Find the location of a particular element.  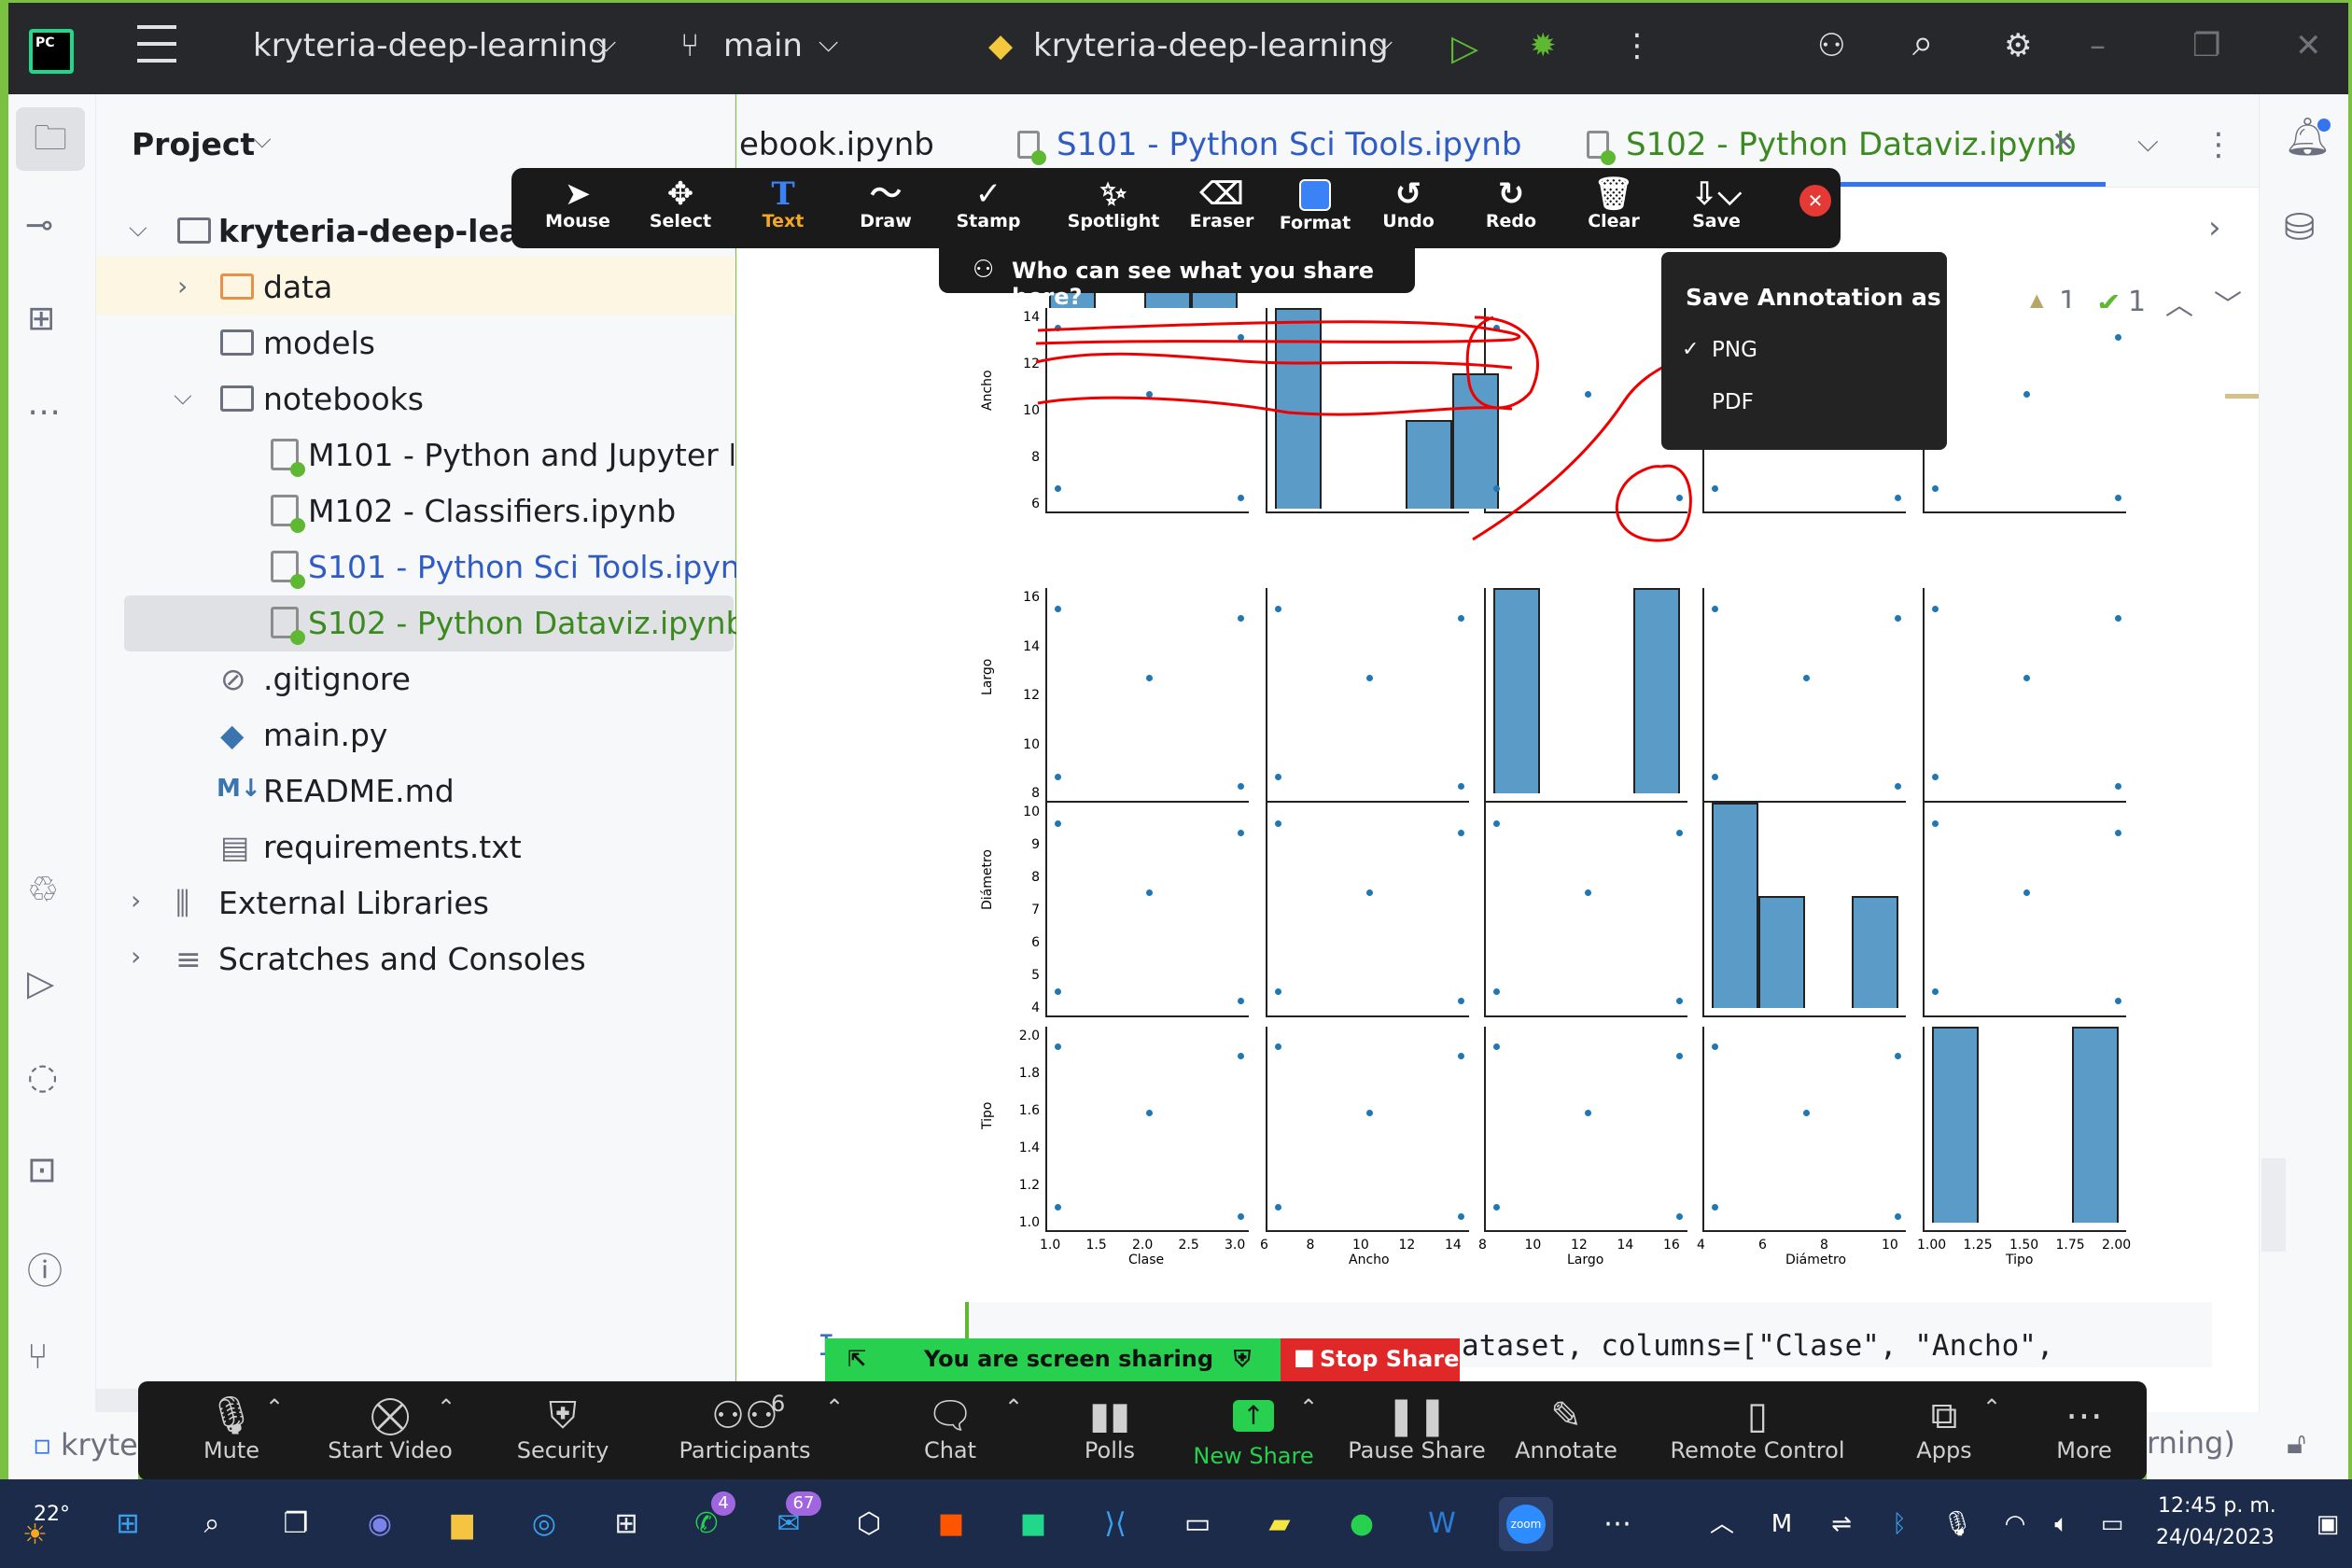

tool-eraser: ⌫ Eraser is located at coordinates (1222, 204).